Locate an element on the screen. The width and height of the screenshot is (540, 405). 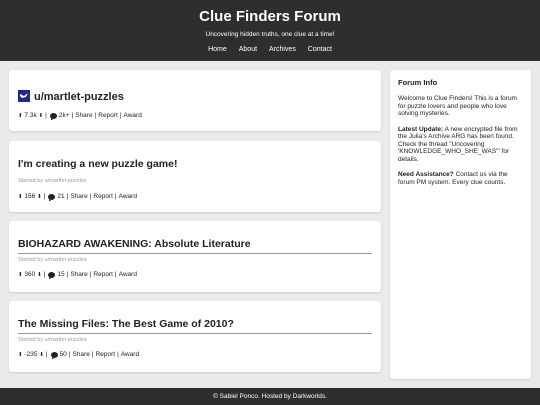
comment-count: 2k+ is located at coordinates (64, 116).